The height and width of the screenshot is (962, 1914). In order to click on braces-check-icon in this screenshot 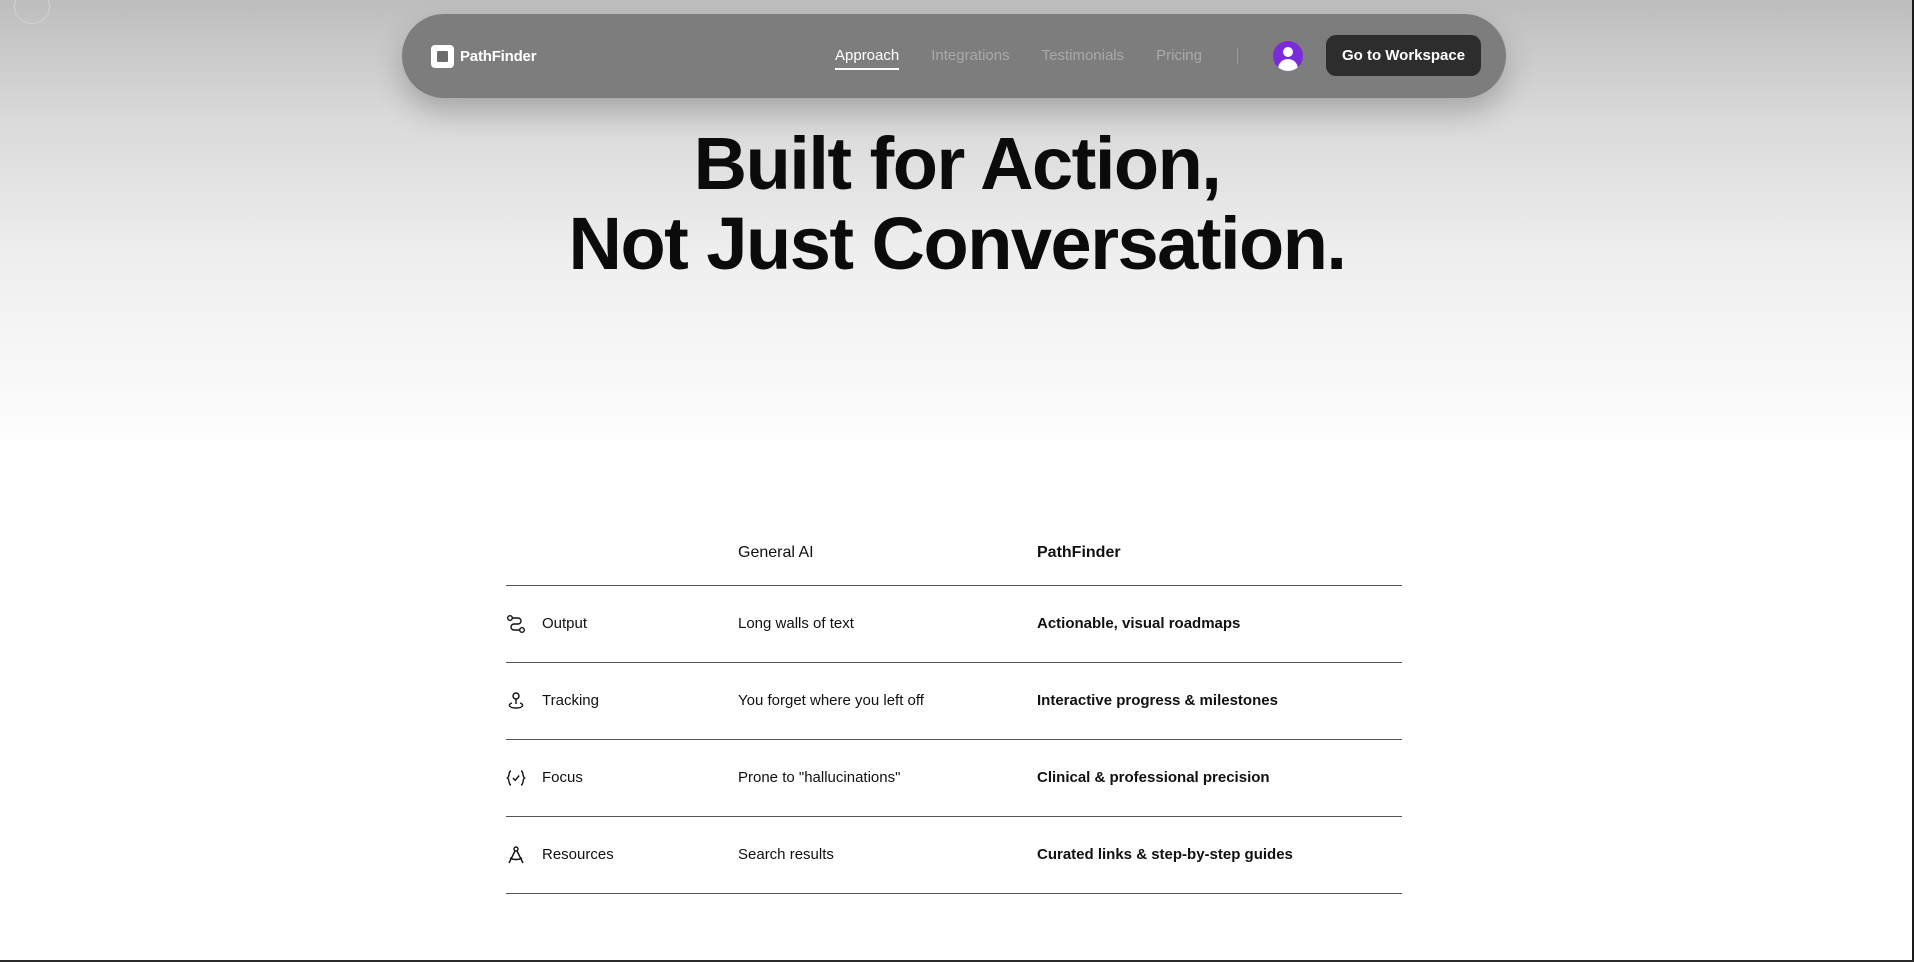, I will do `click(516, 778)`.